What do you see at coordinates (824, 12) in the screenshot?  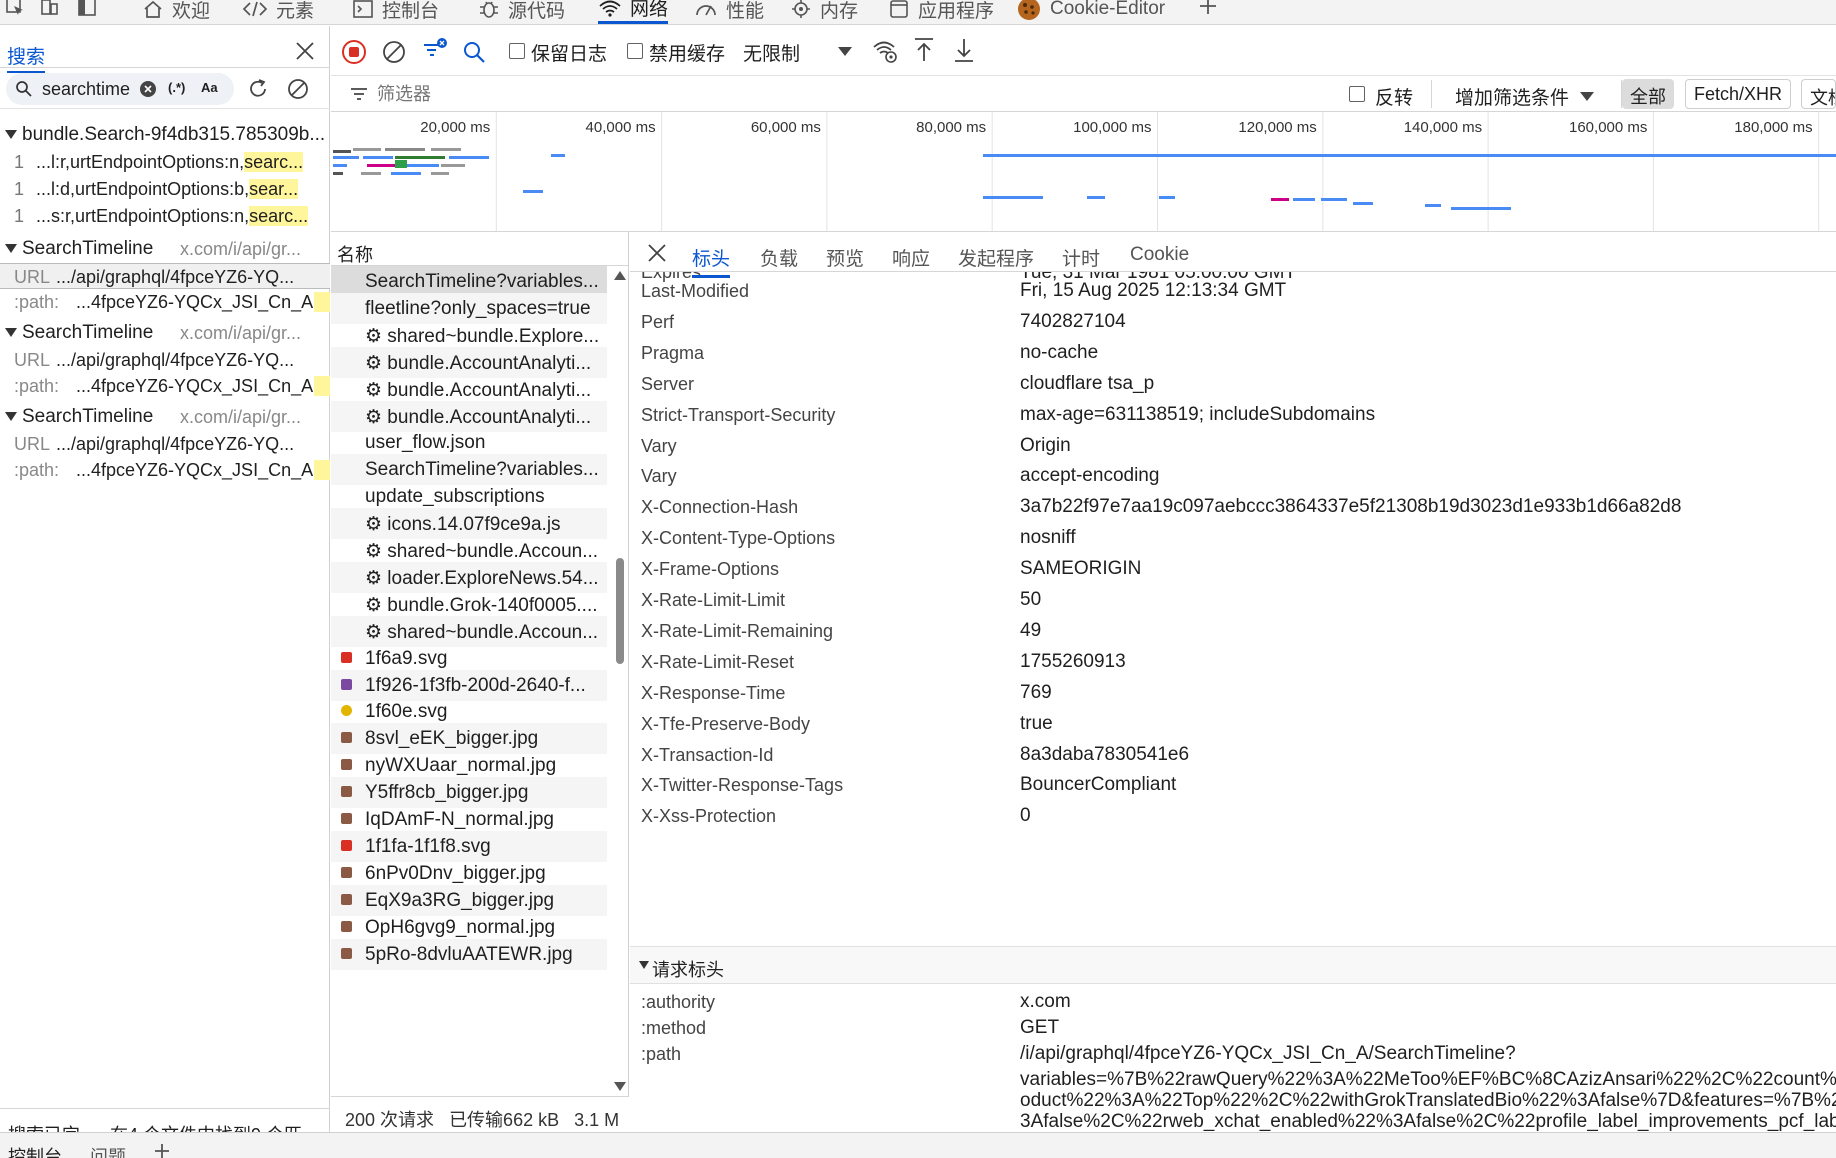 I see `tab-memory: 内存` at bounding box center [824, 12].